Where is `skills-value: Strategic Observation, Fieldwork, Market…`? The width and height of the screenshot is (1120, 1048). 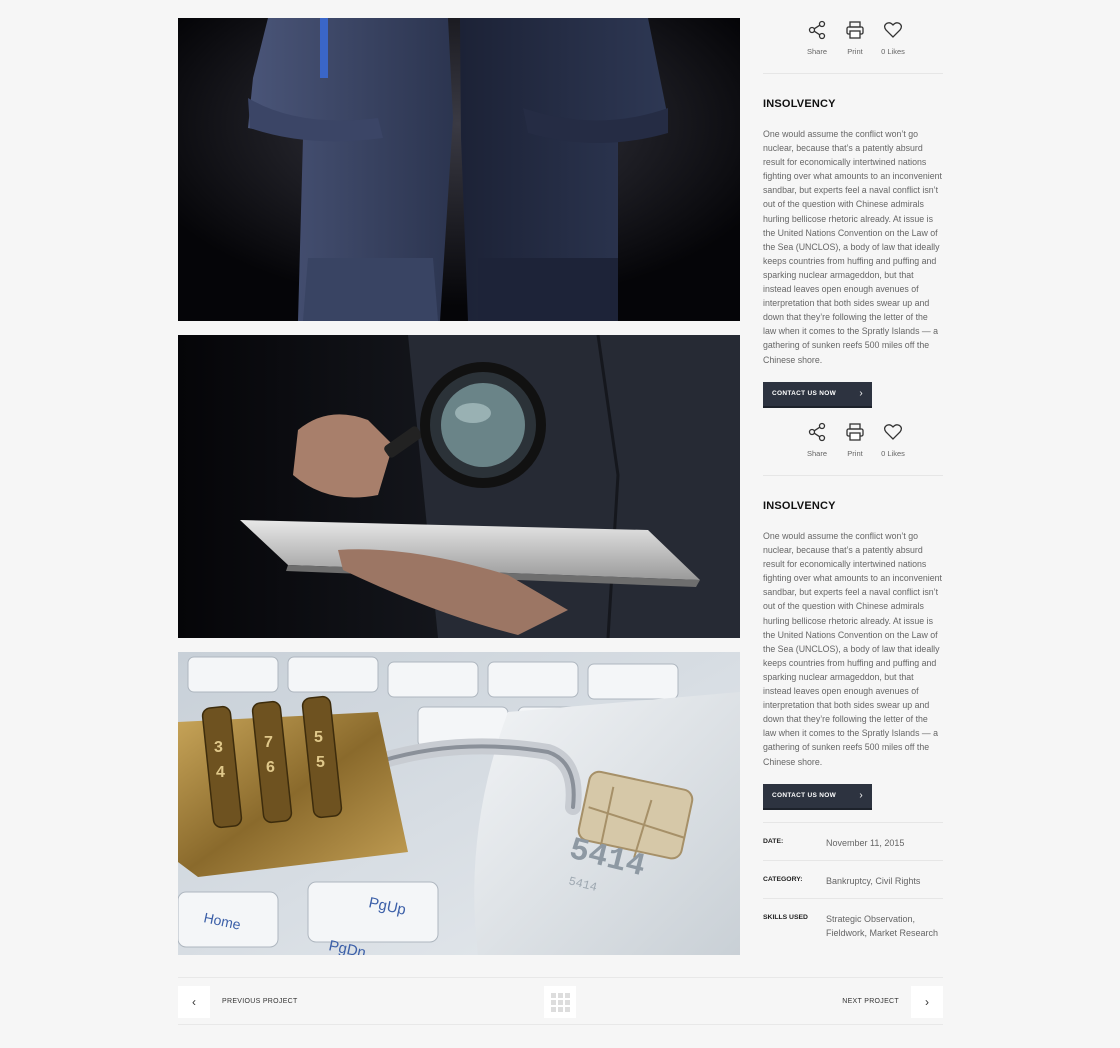 skills-value: Strategic Observation, Fieldwork, Market… is located at coordinates (882, 925).